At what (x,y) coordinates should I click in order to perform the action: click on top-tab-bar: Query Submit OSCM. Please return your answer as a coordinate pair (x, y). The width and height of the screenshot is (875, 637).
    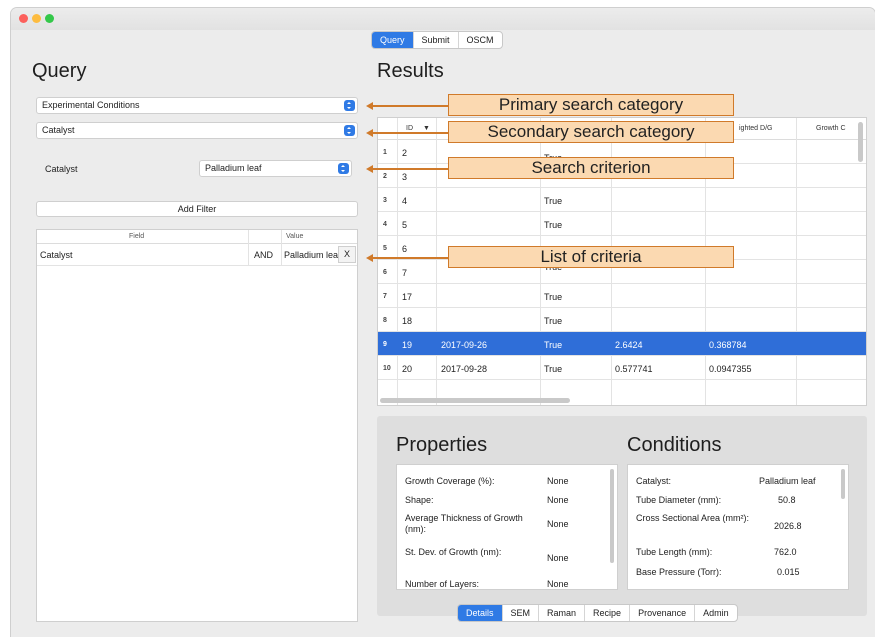
    Looking at the image, I should click on (437, 40).